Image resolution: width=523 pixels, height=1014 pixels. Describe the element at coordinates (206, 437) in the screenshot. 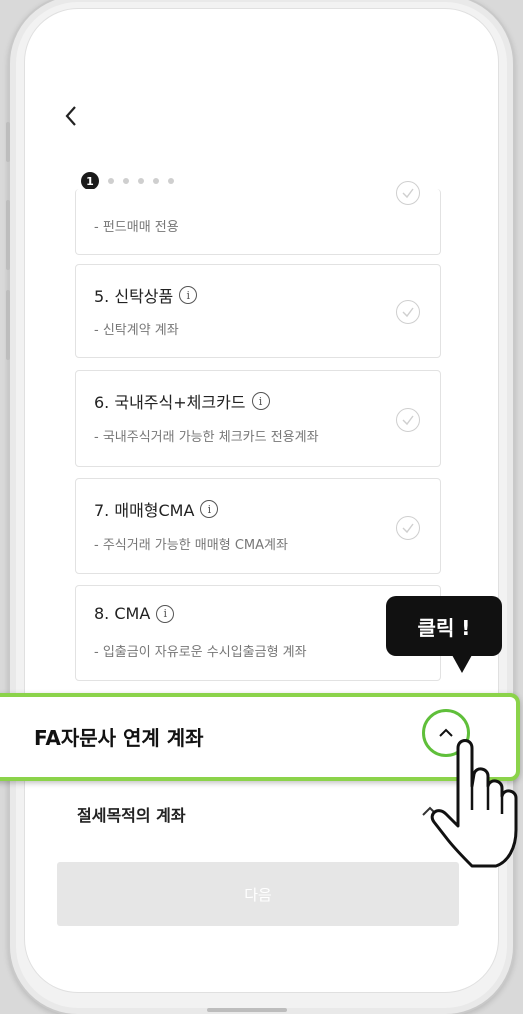

I see `card-description: - 국내주식거래 가능한 체크카드 전용계좌` at that location.